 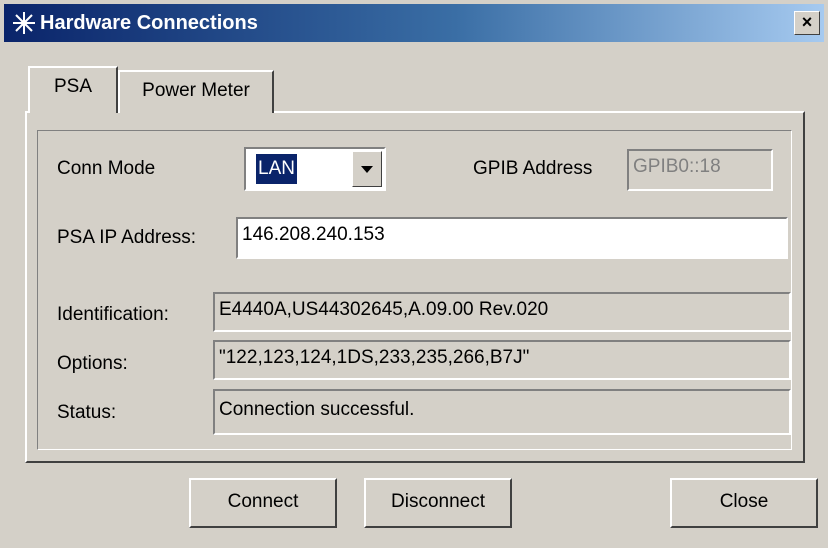 I want to click on psa-ip-address-input: 146.208.240.153, so click(x=512, y=238).